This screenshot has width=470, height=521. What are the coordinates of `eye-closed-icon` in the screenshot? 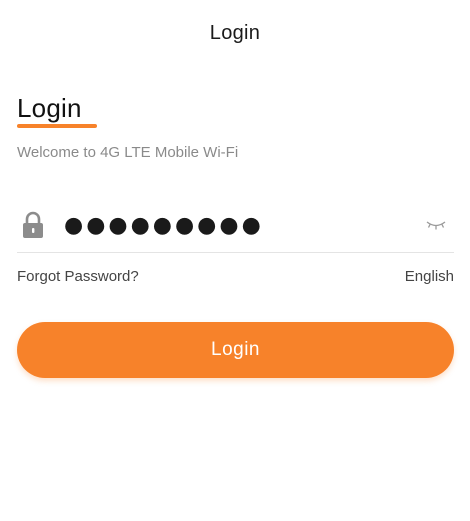 It's located at (436, 225).